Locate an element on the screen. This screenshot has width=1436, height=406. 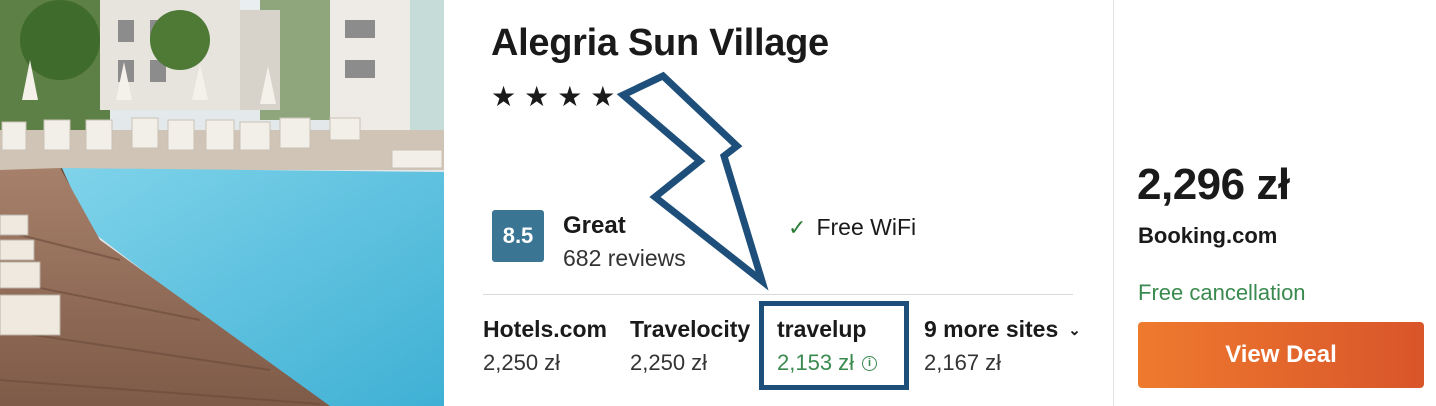
view-deal-button: View Deal is located at coordinates (1281, 355).